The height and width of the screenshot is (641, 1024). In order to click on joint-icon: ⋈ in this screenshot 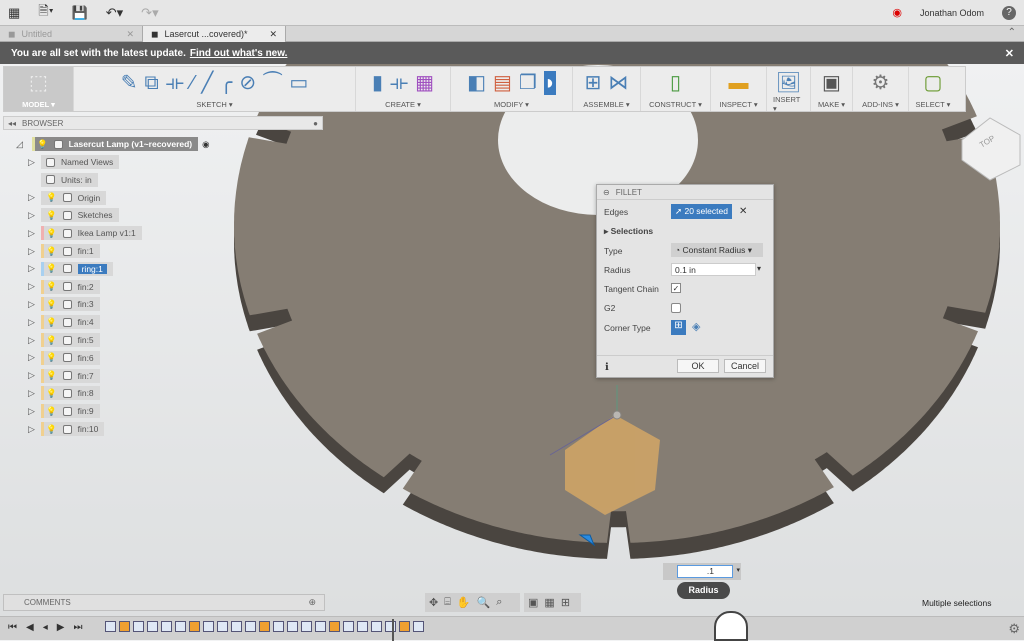, I will do `click(618, 83)`.